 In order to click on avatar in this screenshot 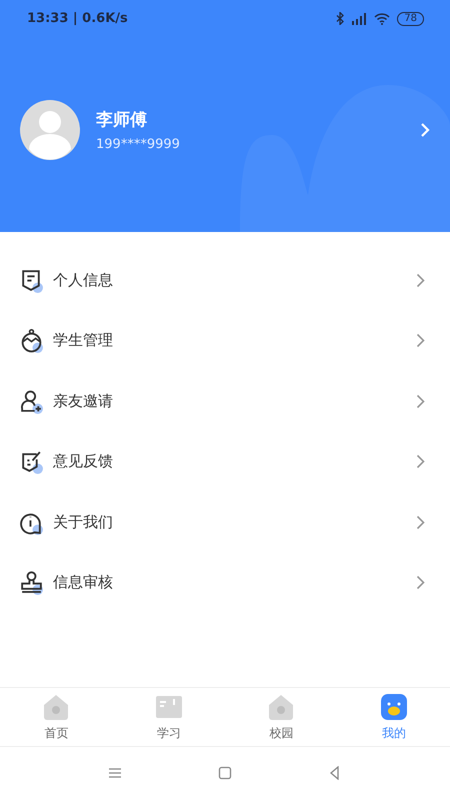, I will do `click(50, 130)`.